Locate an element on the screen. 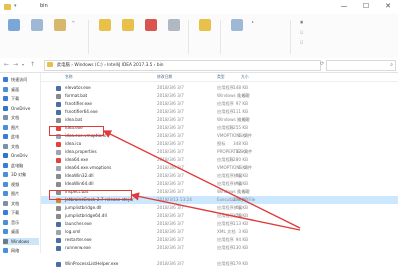  status-bar is located at coordinates (199, 256).